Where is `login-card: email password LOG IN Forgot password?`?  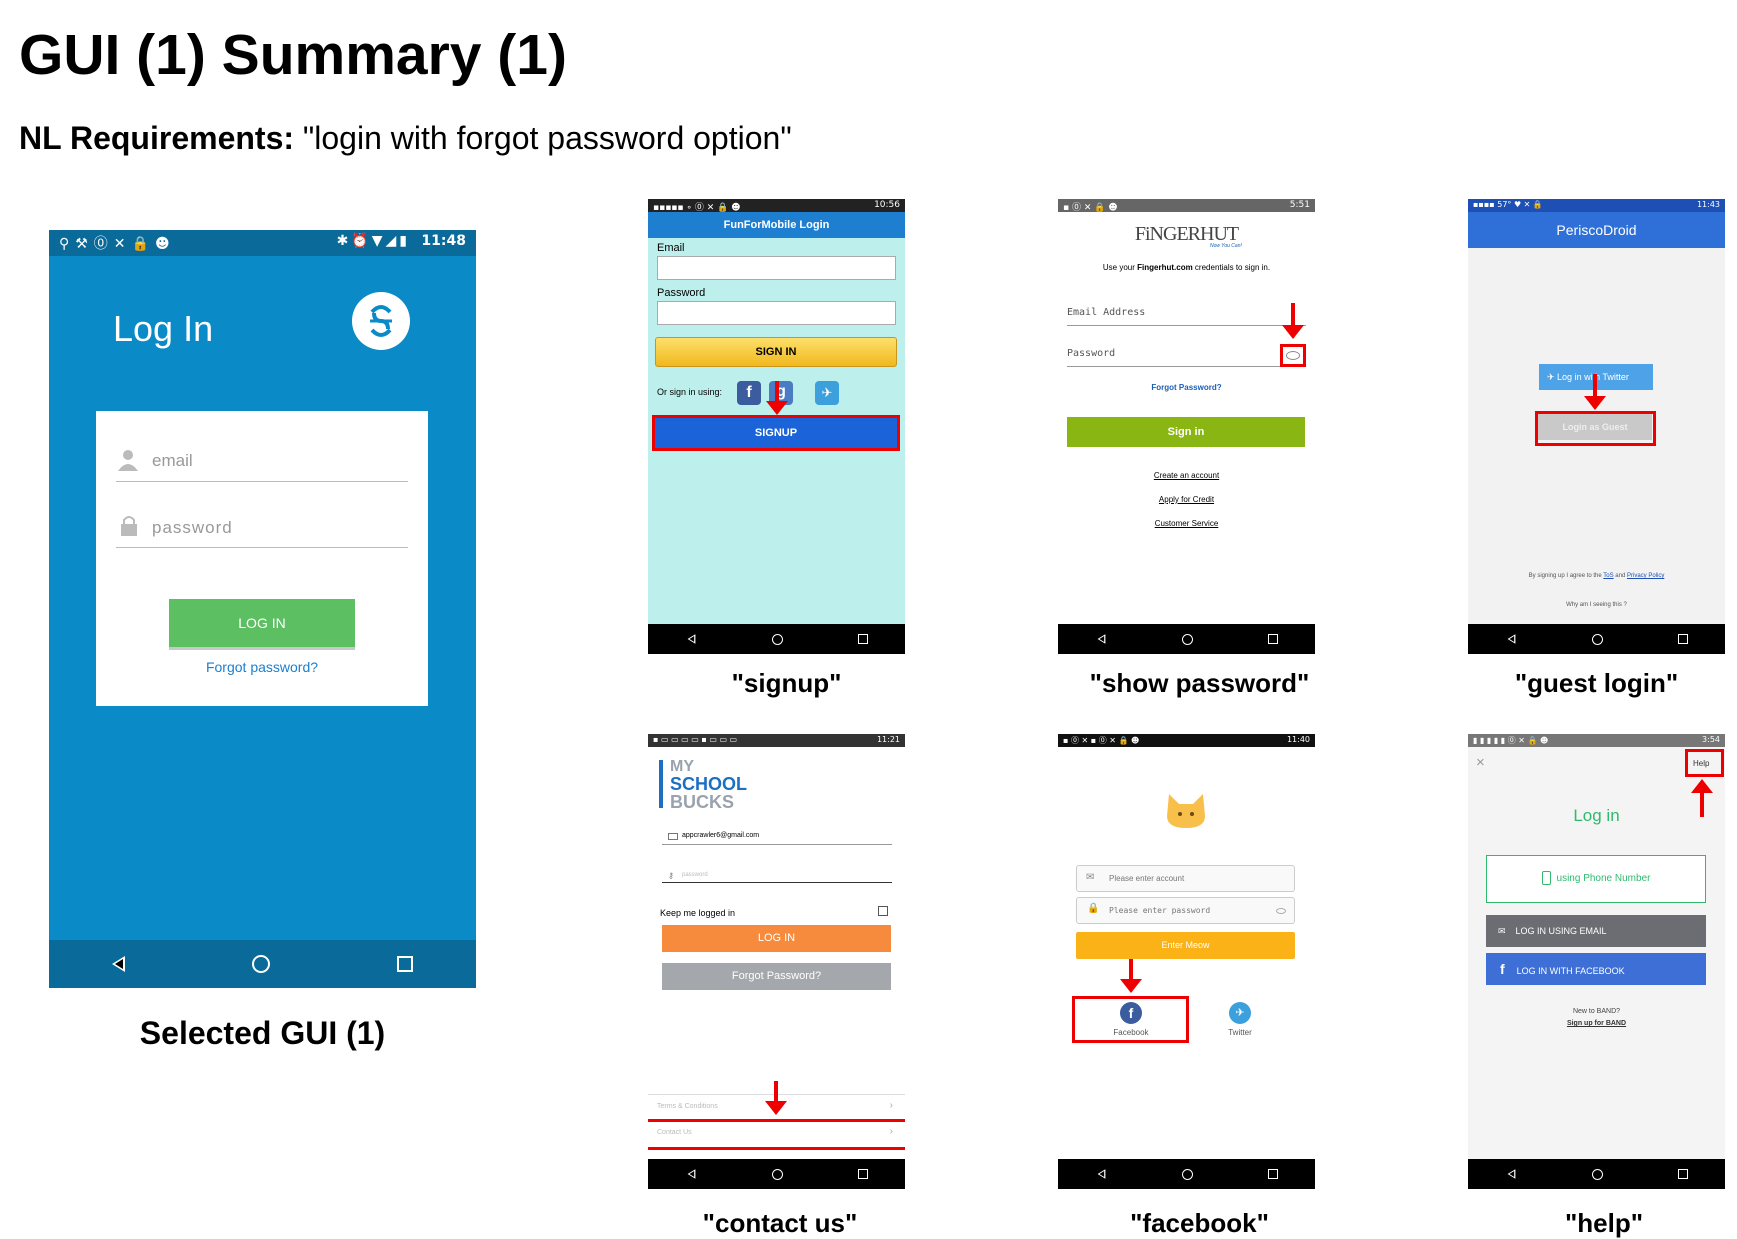
login-card: email password LOG IN Forgot password? is located at coordinates (262, 558).